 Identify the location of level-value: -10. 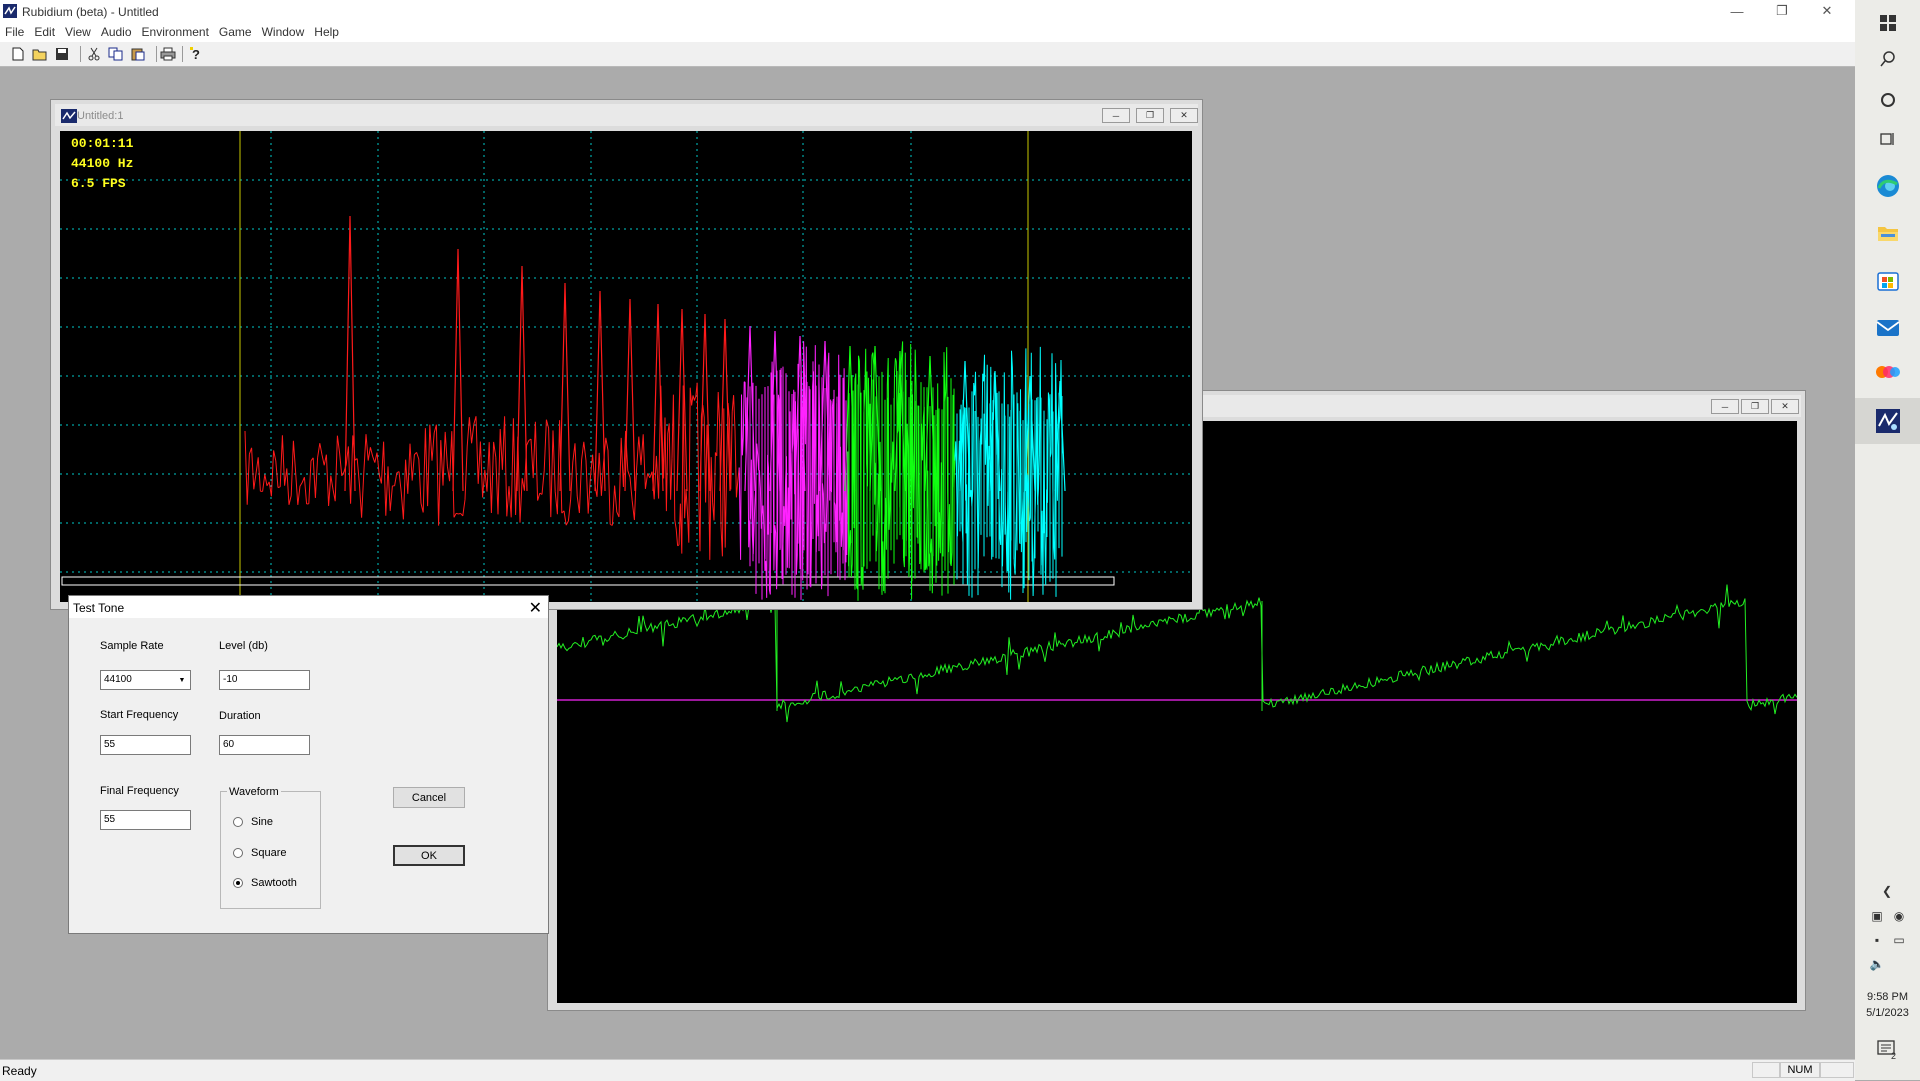
(230, 679).